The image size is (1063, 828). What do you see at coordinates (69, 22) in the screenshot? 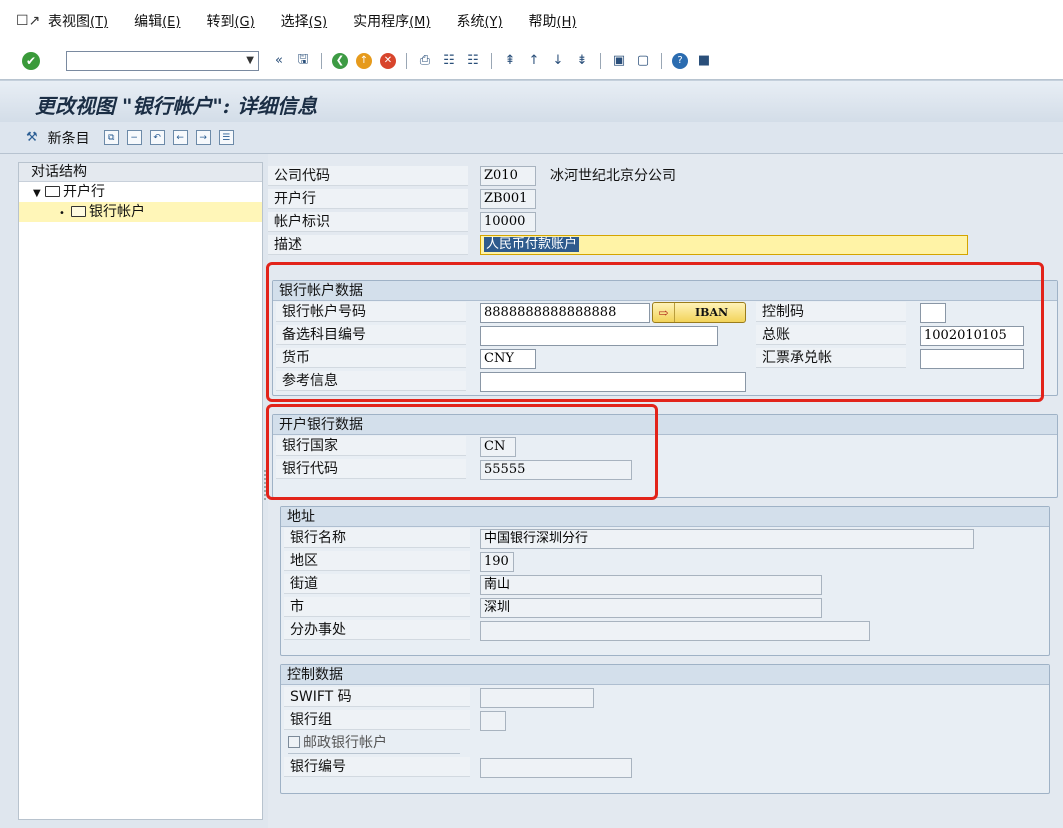
I see `menu-label: 表视图` at bounding box center [69, 22].